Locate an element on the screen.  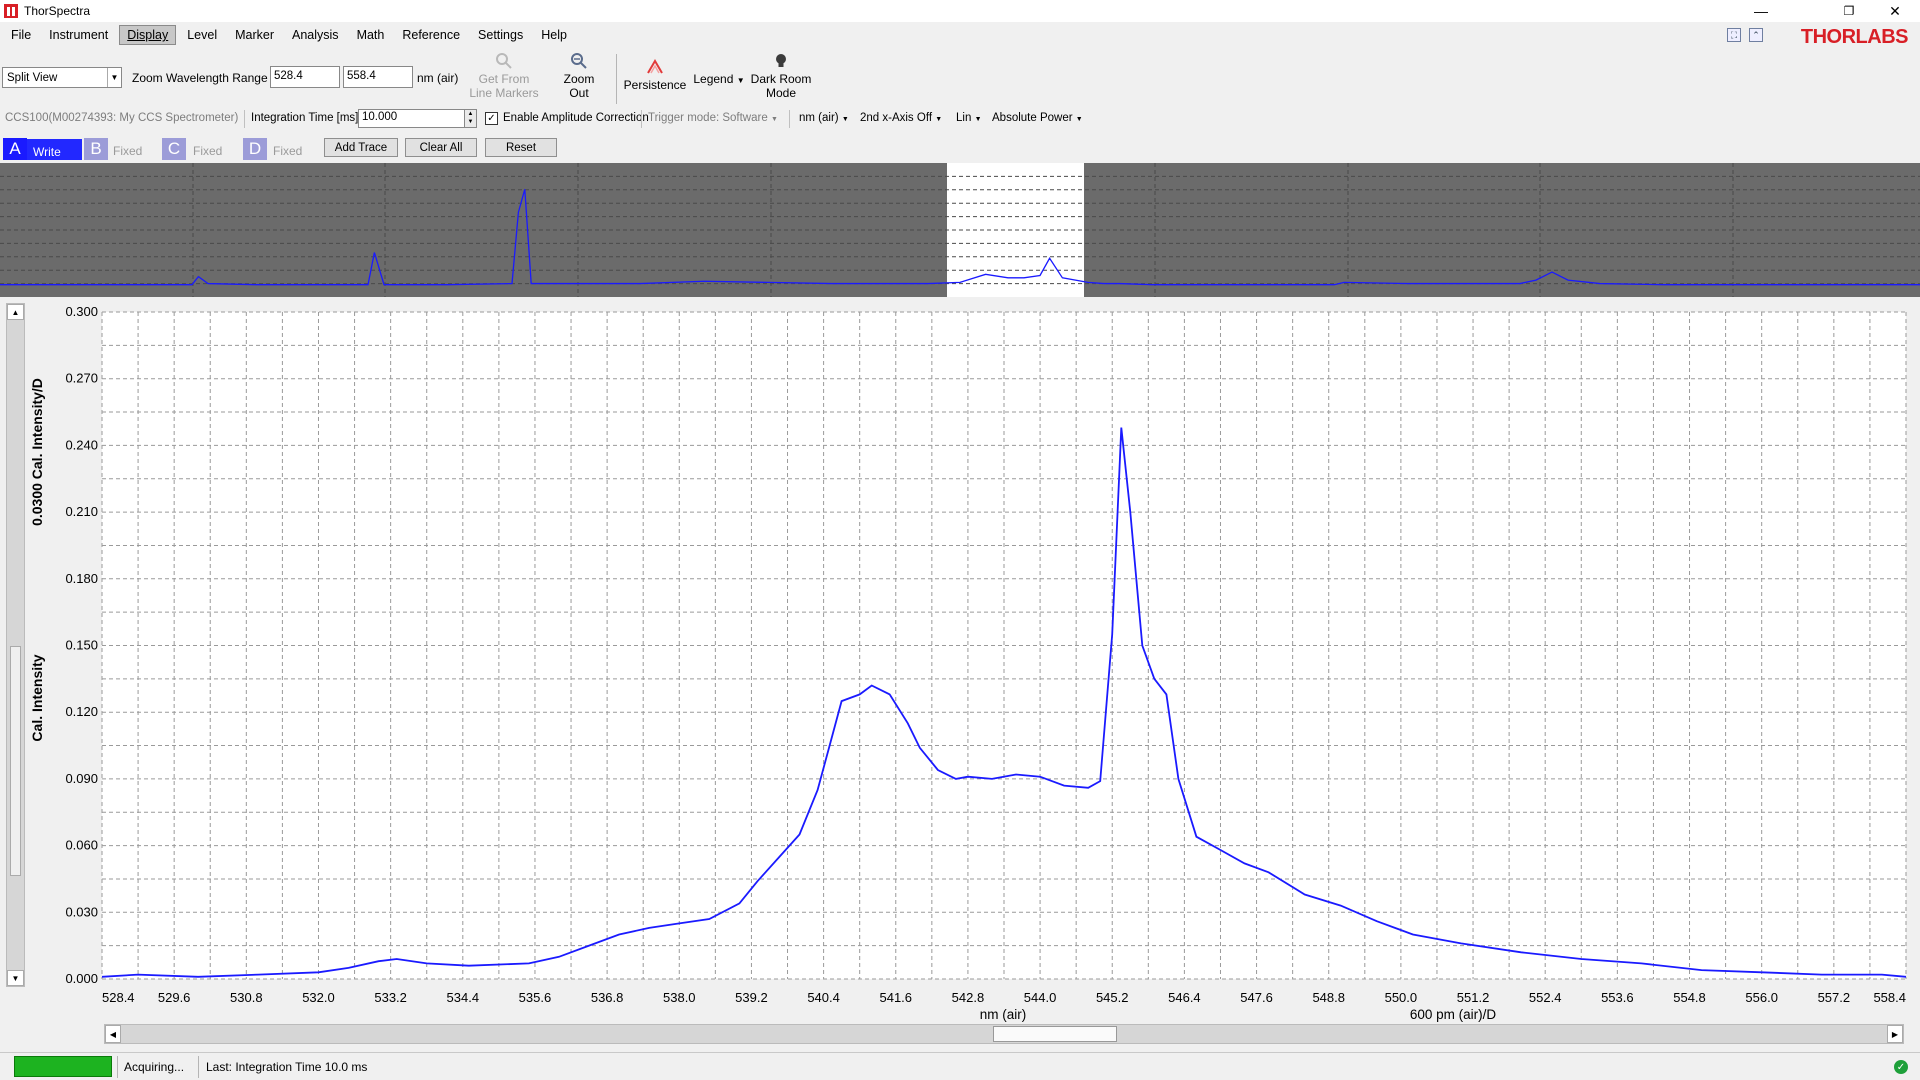
menu-level: Level is located at coordinates (202, 35).